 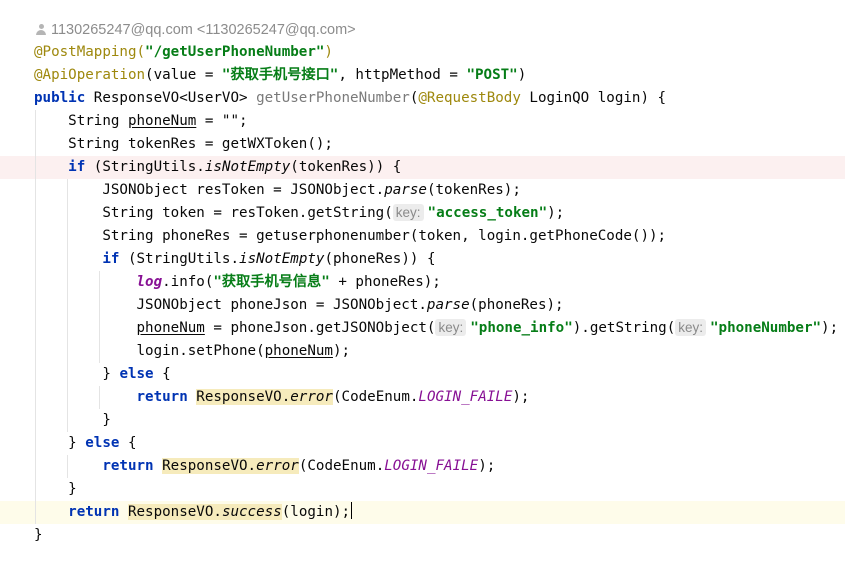 I want to click on code-text: JSONObject phoneJson = JSONObject., so click(x=281, y=305).